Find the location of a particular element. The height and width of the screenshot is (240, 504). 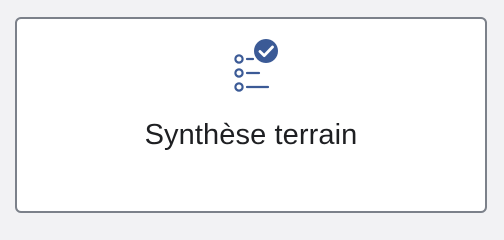

card-title: Synthèse terrain is located at coordinates (251, 135).